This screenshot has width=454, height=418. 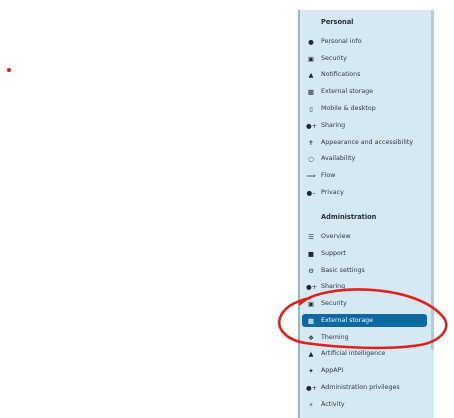 What do you see at coordinates (311, 175) in the screenshot?
I see `flow-icon: ⟹` at bounding box center [311, 175].